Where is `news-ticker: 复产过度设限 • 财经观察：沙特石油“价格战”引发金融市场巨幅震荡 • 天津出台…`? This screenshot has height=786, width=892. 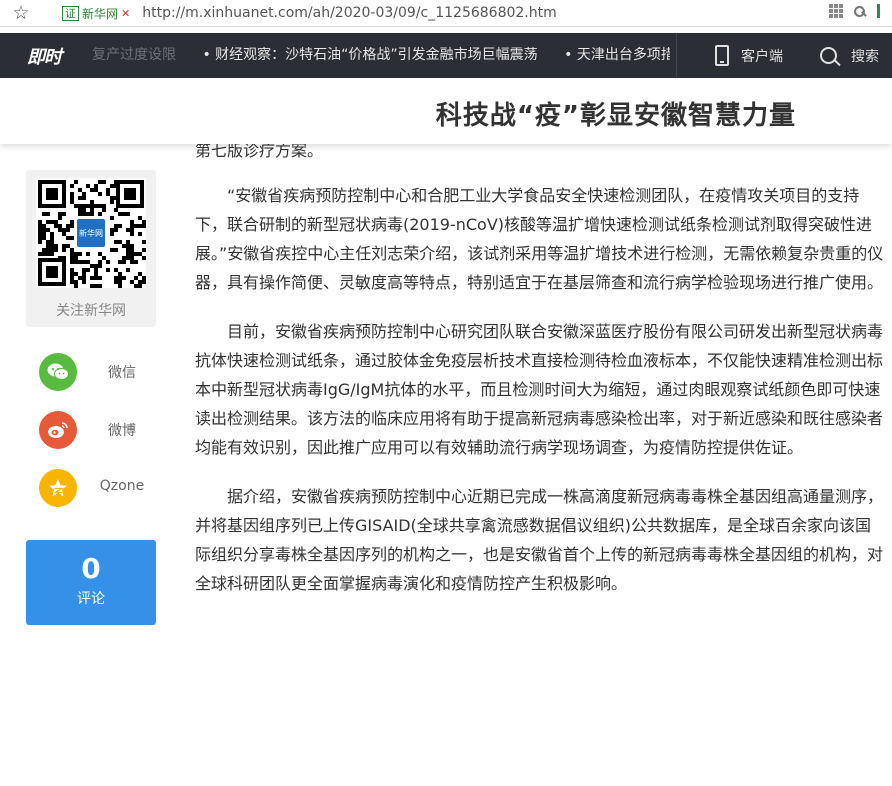 news-ticker: 复产过度设限 • 财经观察：沙特石油“价格战”引发金融市场巨幅震荡 • 天津出台… is located at coordinates (381, 55).